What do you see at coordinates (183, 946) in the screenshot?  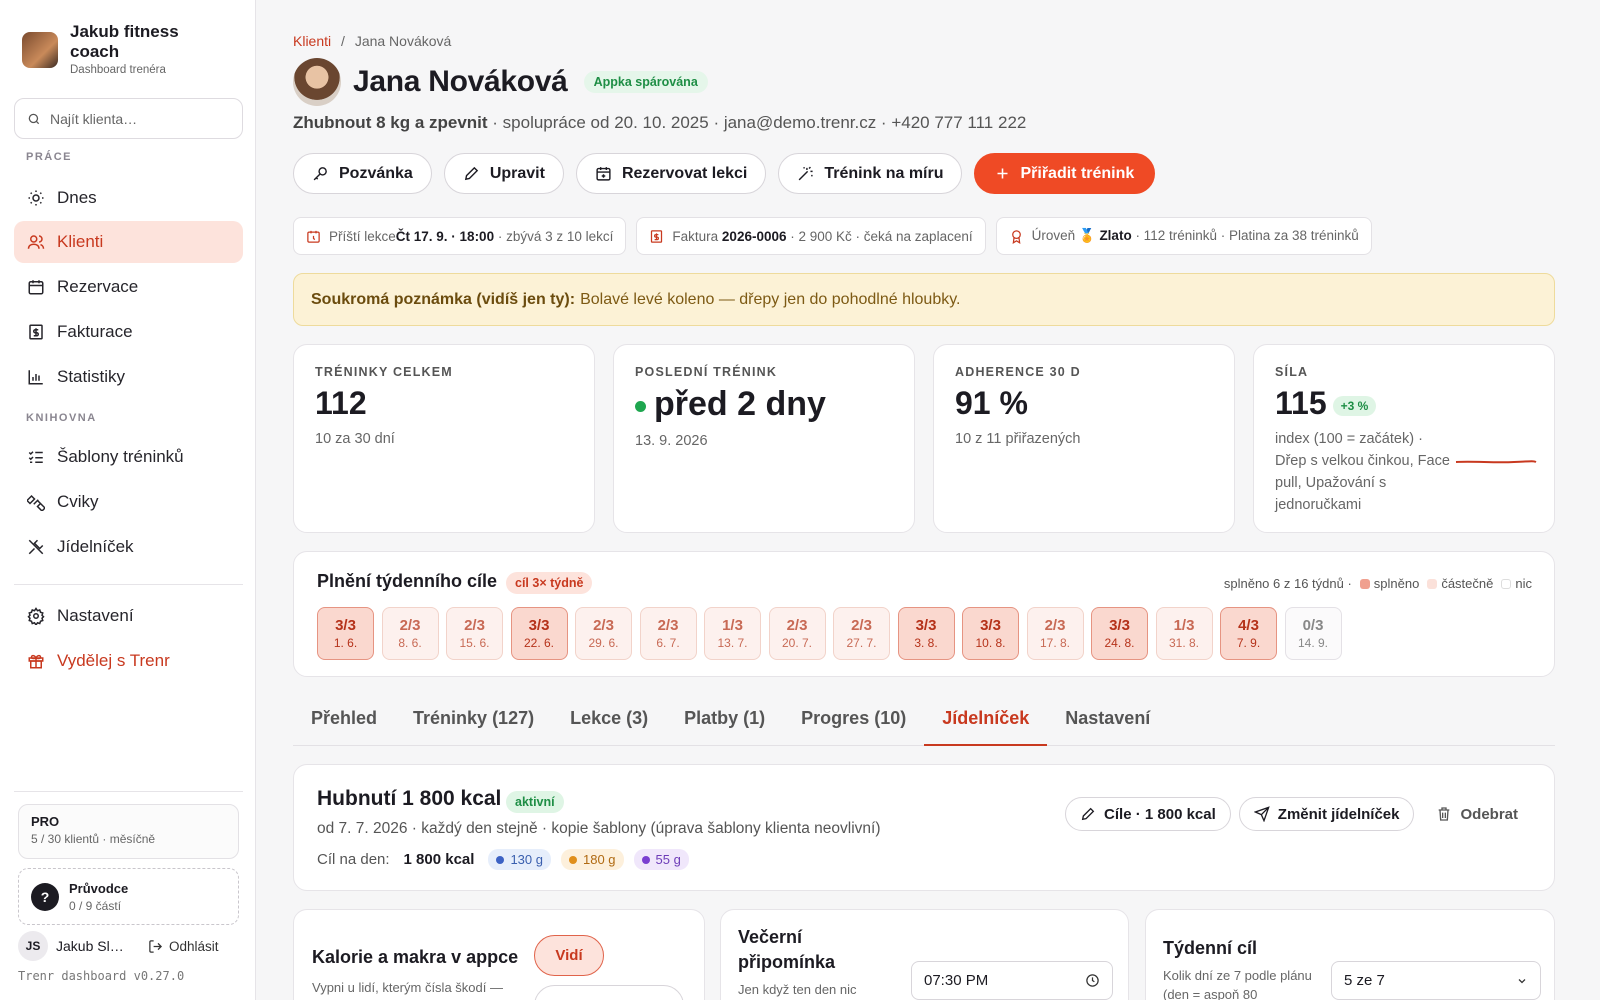 I see `logout-button: Odhlásit` at bounding box center [183, 946].